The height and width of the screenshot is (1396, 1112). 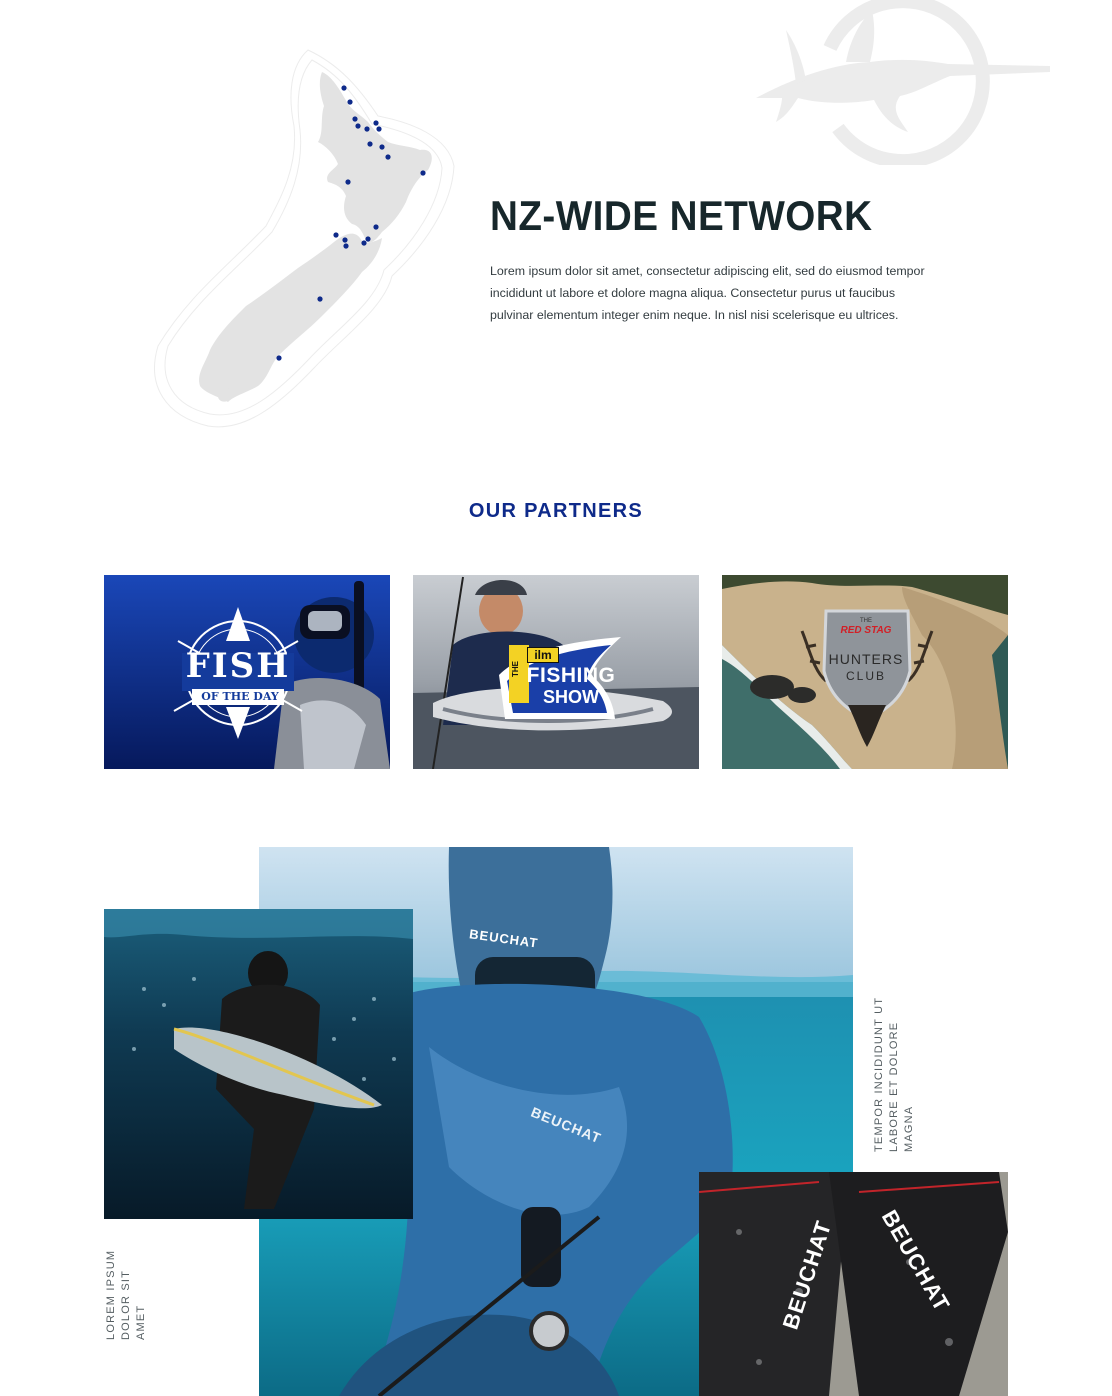 What do you see at coordinates (126, 1294) in the screenshot?
I see `gallery-caption-left: LOREM IPSUM DOLOR SIT AMET` at bounding box center [126, 1294].